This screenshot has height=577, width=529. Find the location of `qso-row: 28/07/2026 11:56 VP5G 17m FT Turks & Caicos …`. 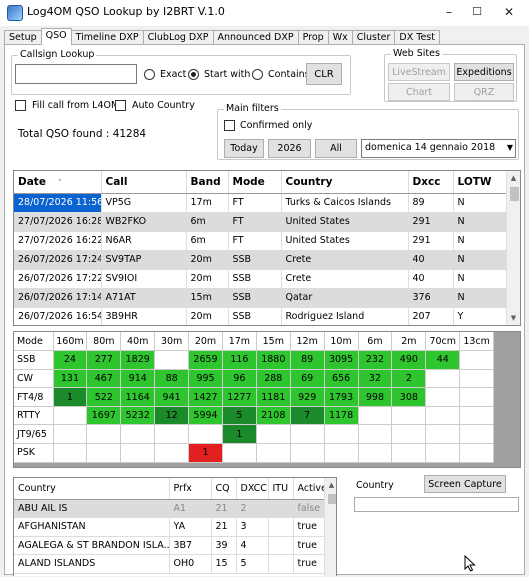

qso-row: 28/07/2026 11:56 VP5G 17m FT Turks & Caicos … is located at coordinates (260, 203).